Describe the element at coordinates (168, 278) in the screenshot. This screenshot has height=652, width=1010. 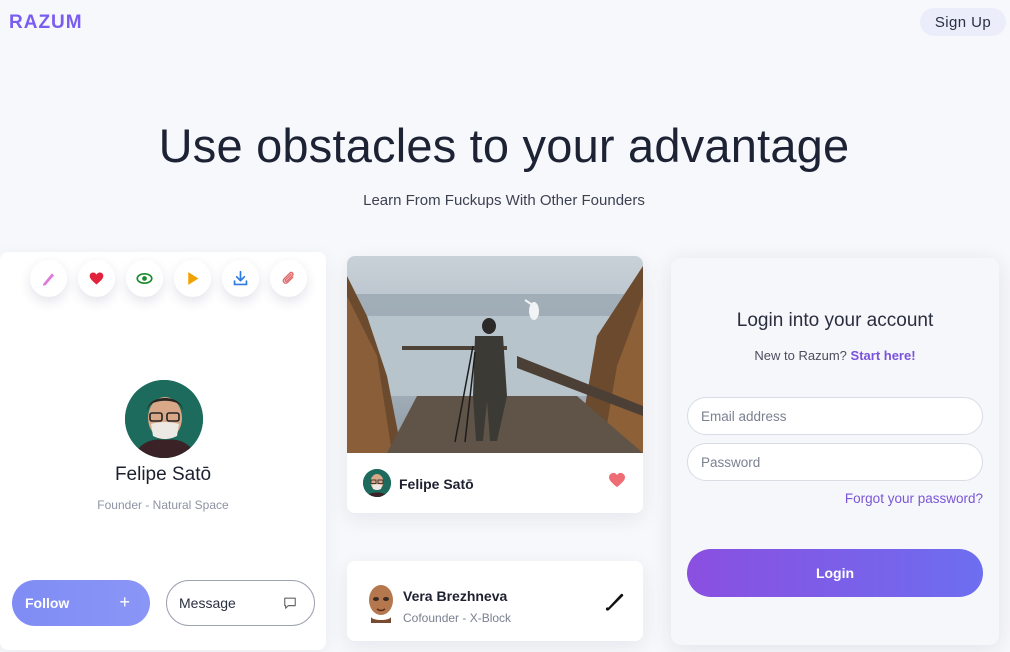
I see `icon-toolbar` at that location.